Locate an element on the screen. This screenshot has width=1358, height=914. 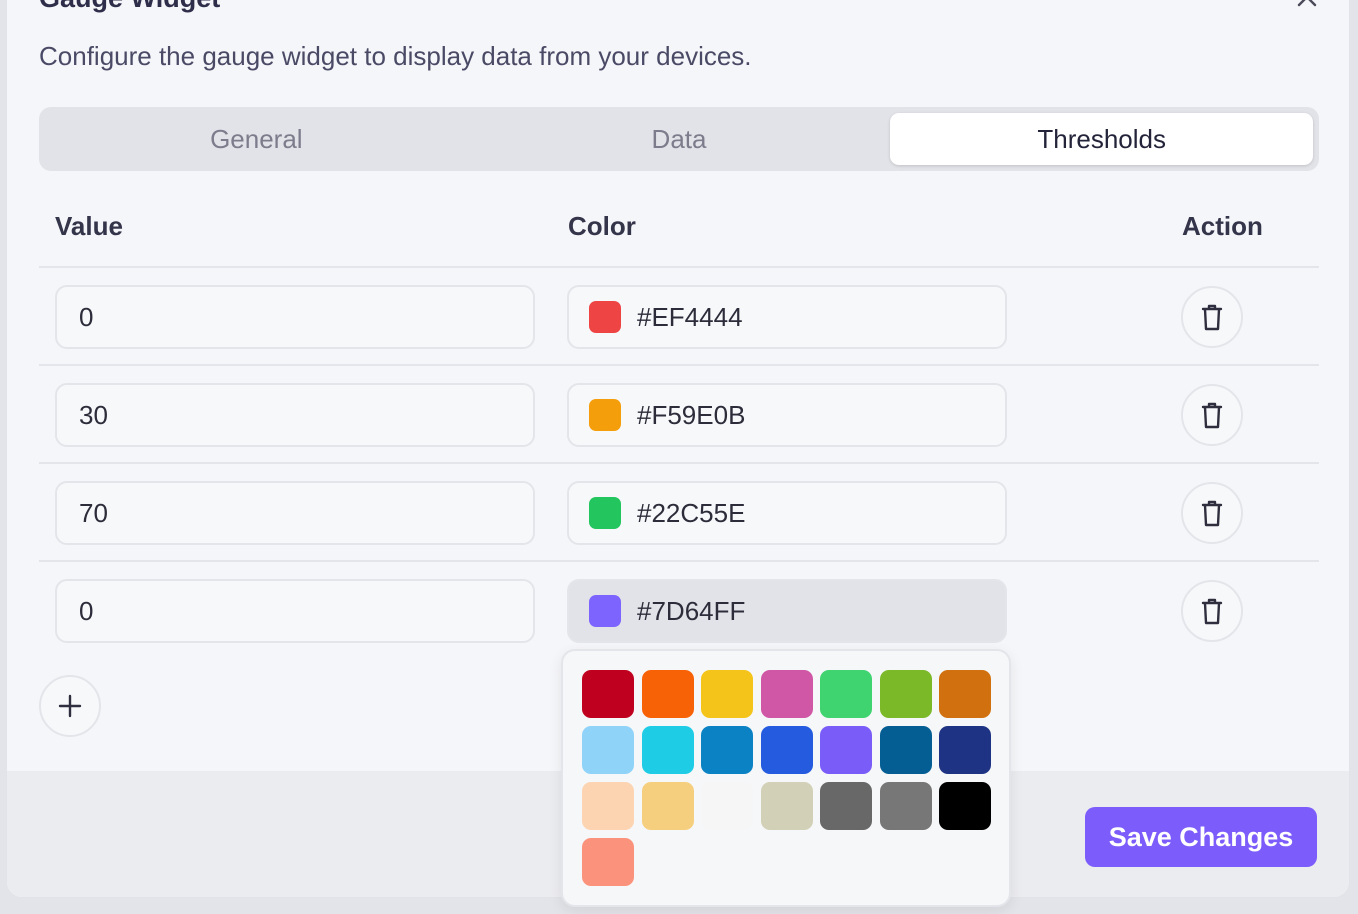
tab-data: Data is located at coordinates (679, 139).